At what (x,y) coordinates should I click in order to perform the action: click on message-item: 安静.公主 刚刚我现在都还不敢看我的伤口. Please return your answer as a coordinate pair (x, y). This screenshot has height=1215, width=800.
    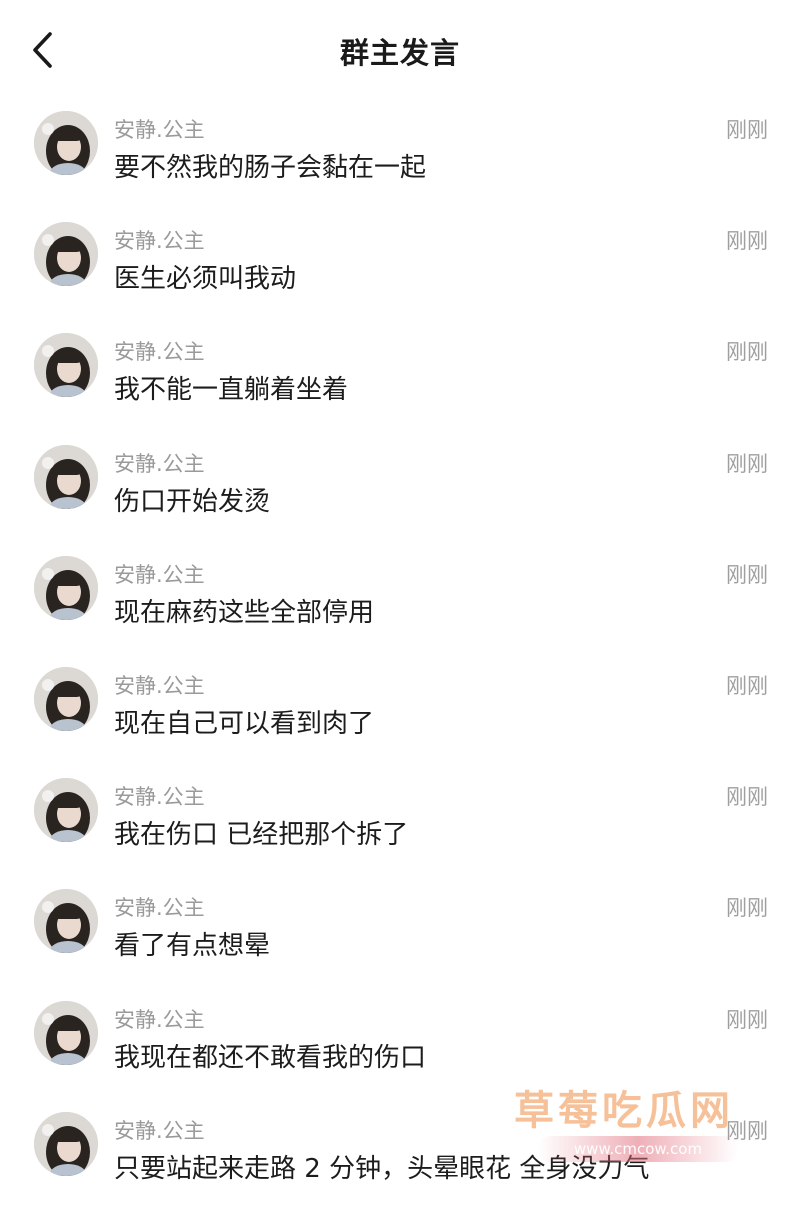
    Looking at the image, I should click on (400, 1048).